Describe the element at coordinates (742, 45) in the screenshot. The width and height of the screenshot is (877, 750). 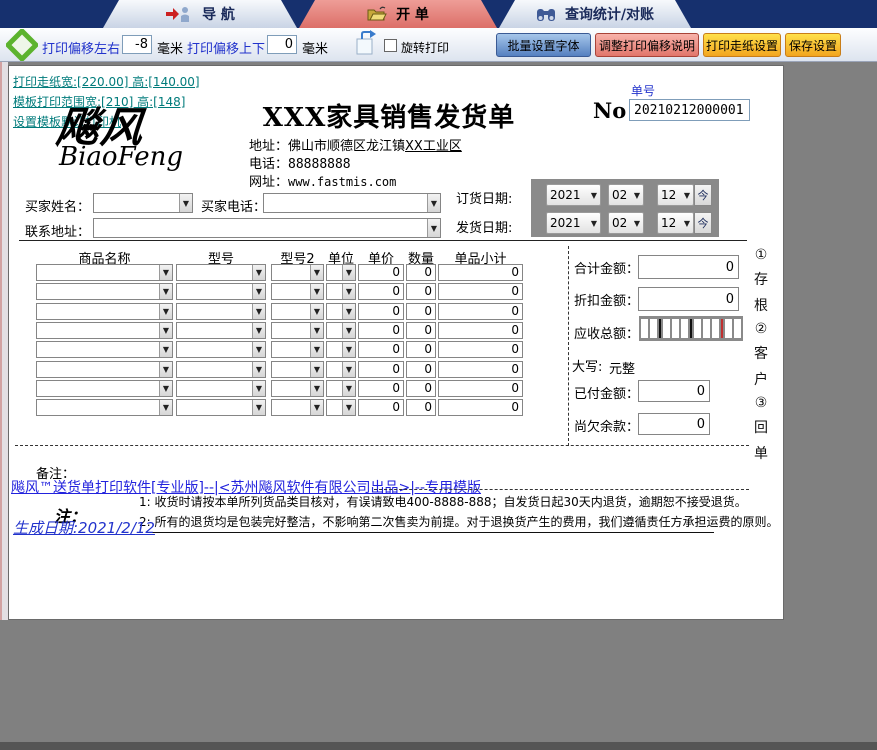
I see `paper-feed-setting-button: 打印走纸设置` at that location.